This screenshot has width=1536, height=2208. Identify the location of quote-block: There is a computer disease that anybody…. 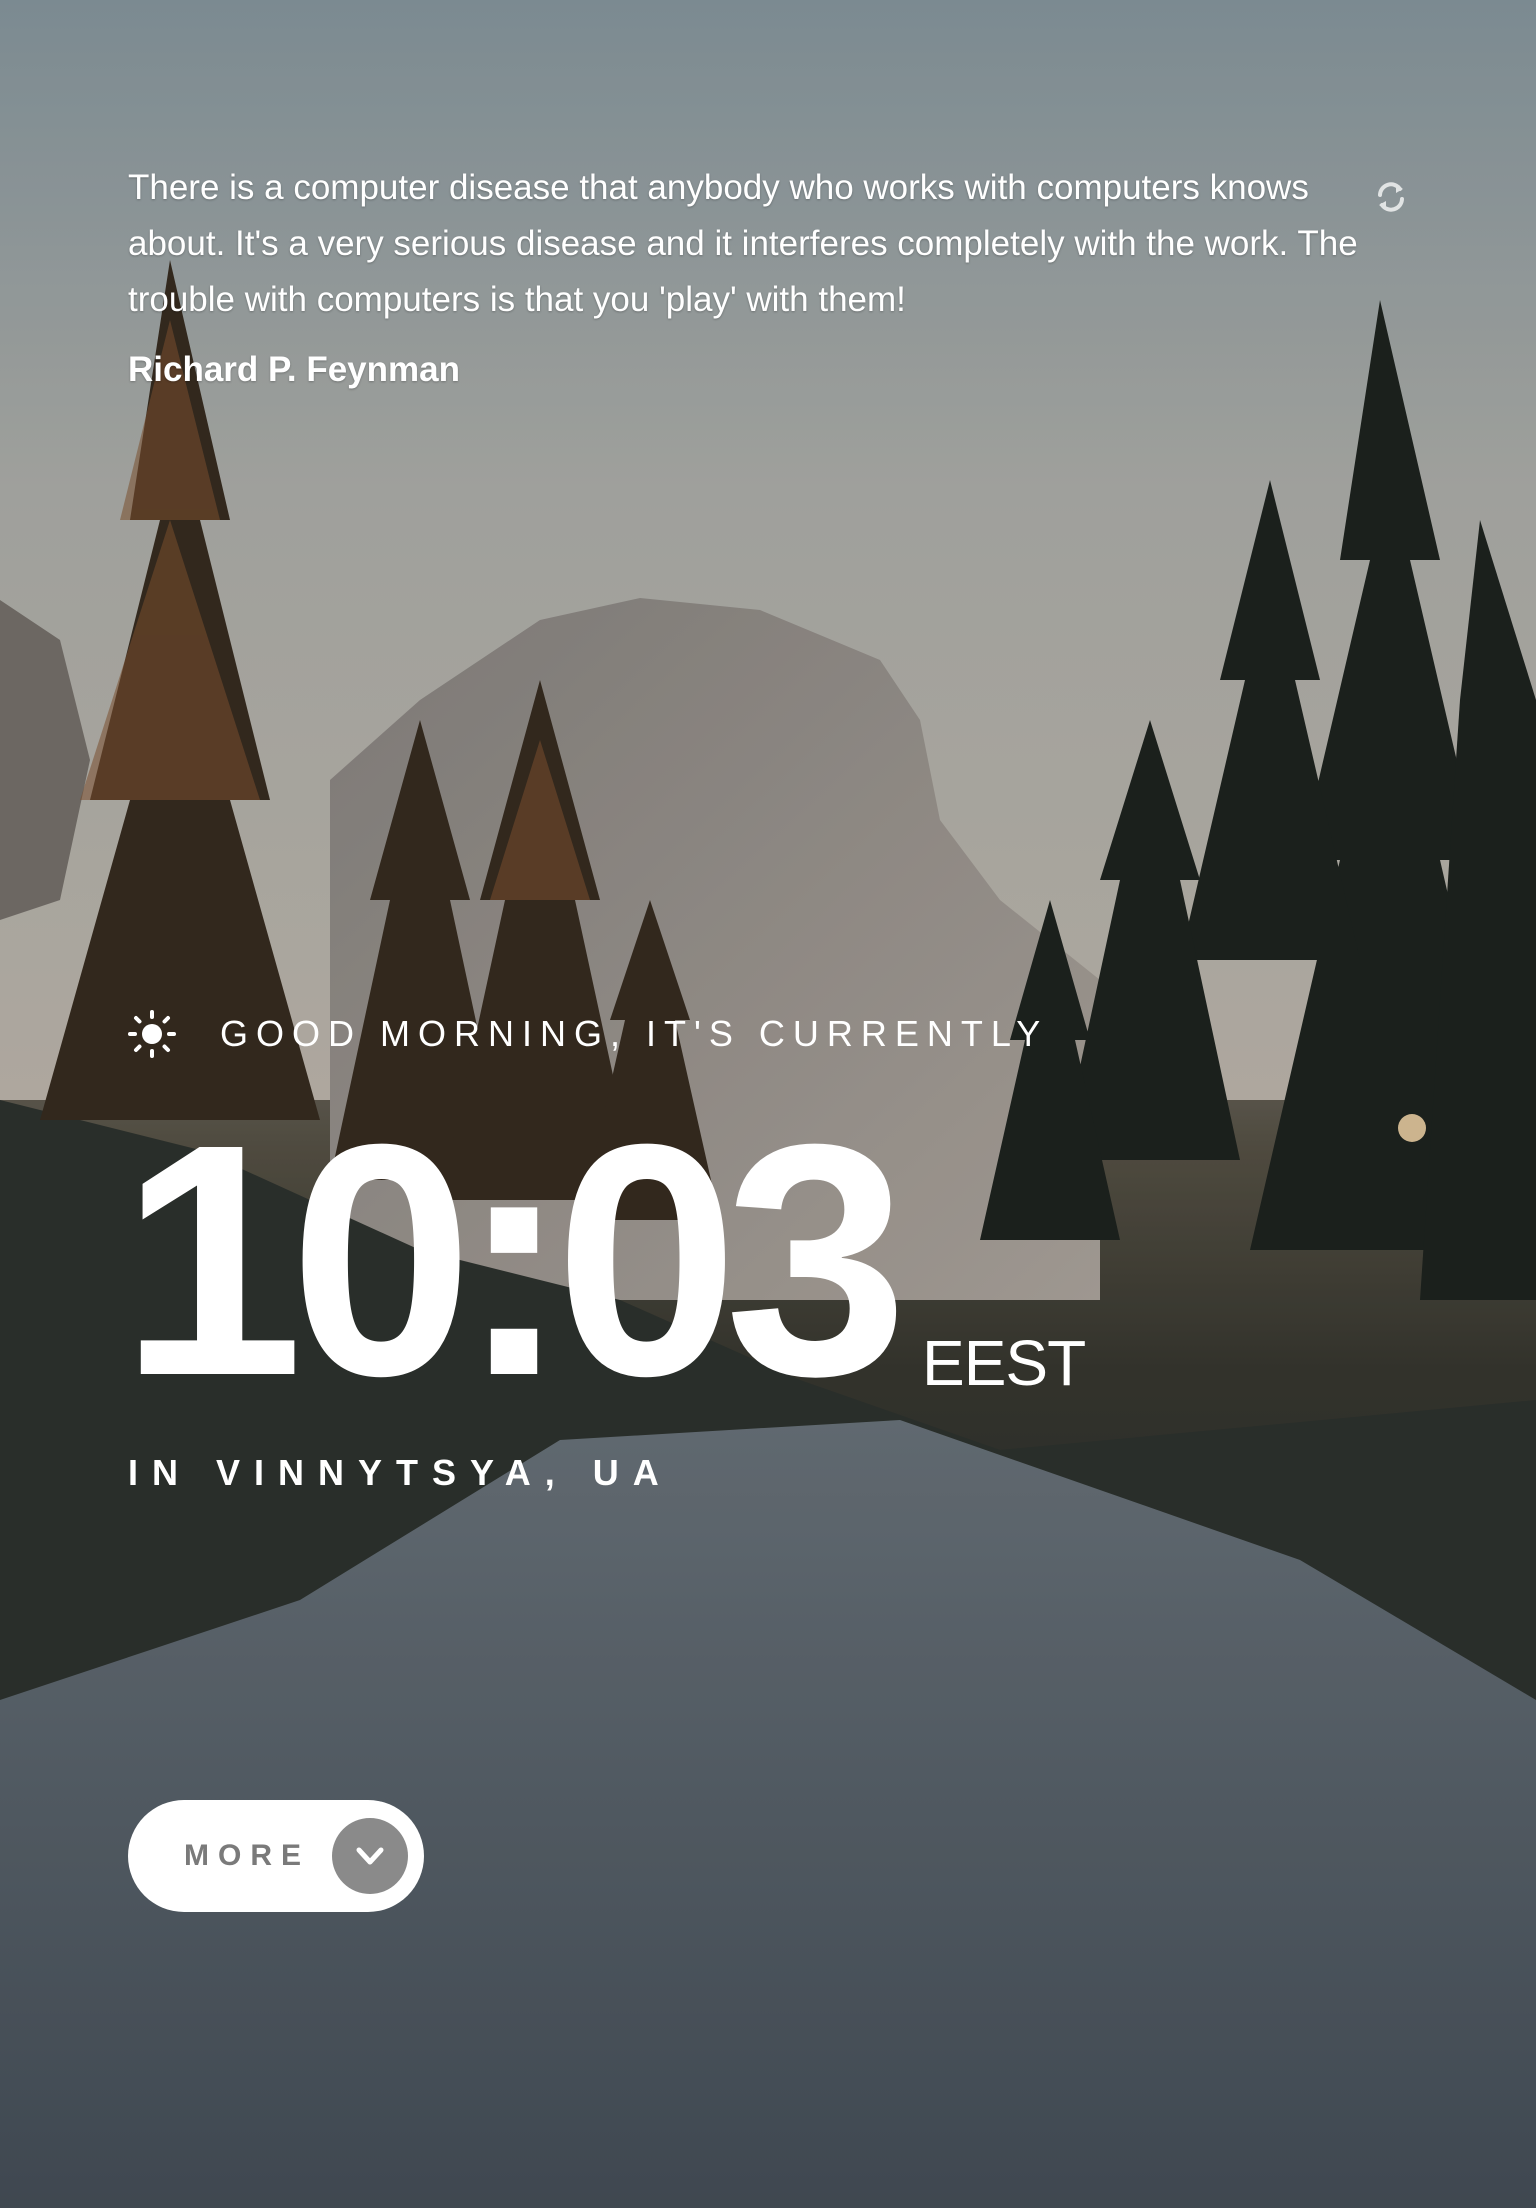
(748, 275).